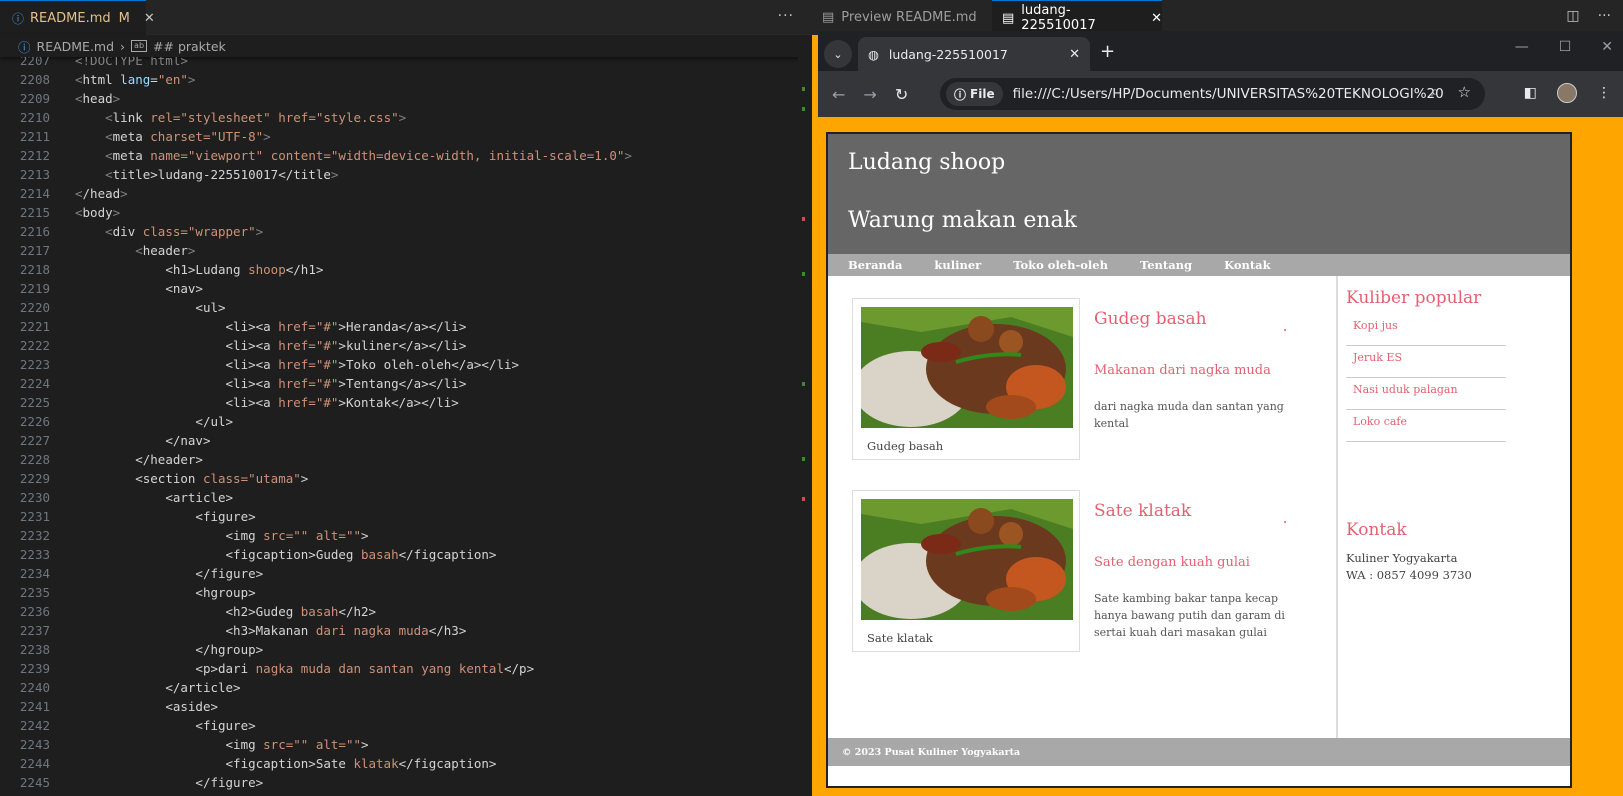 This screenshot has height=796, width=1623. I want to click on split-editor-icon: ◫, so click(1572, 16).